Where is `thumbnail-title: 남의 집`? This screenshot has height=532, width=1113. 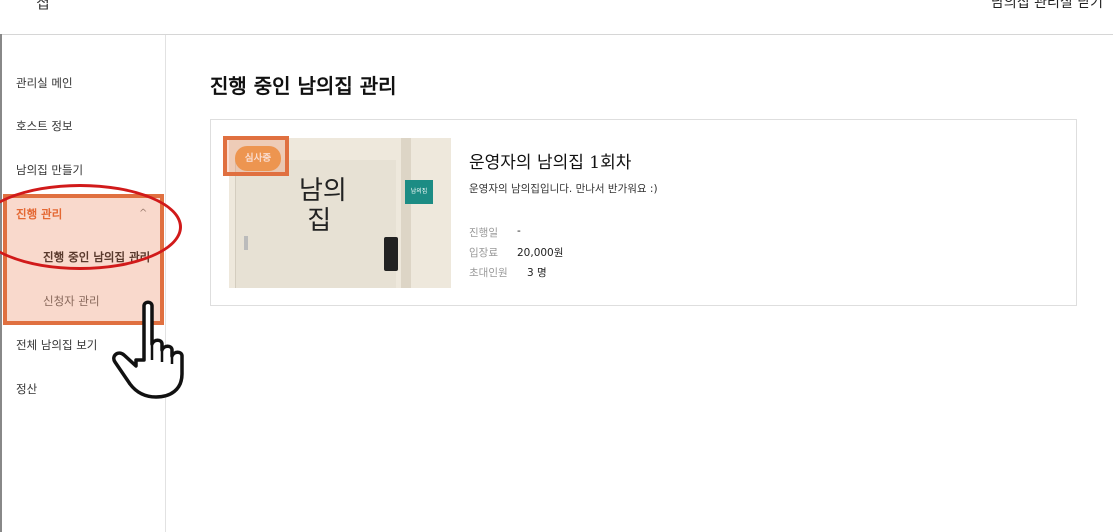
thumbnail-title: 남의 집 is located at coordinates (323, 206).